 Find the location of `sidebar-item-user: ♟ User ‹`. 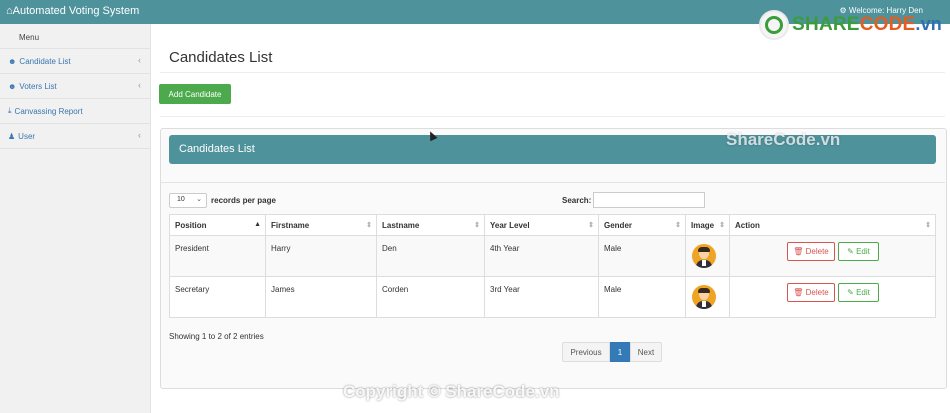

sidebar-item-user: ♟ User ‹ is located at coordinates (75, 136).